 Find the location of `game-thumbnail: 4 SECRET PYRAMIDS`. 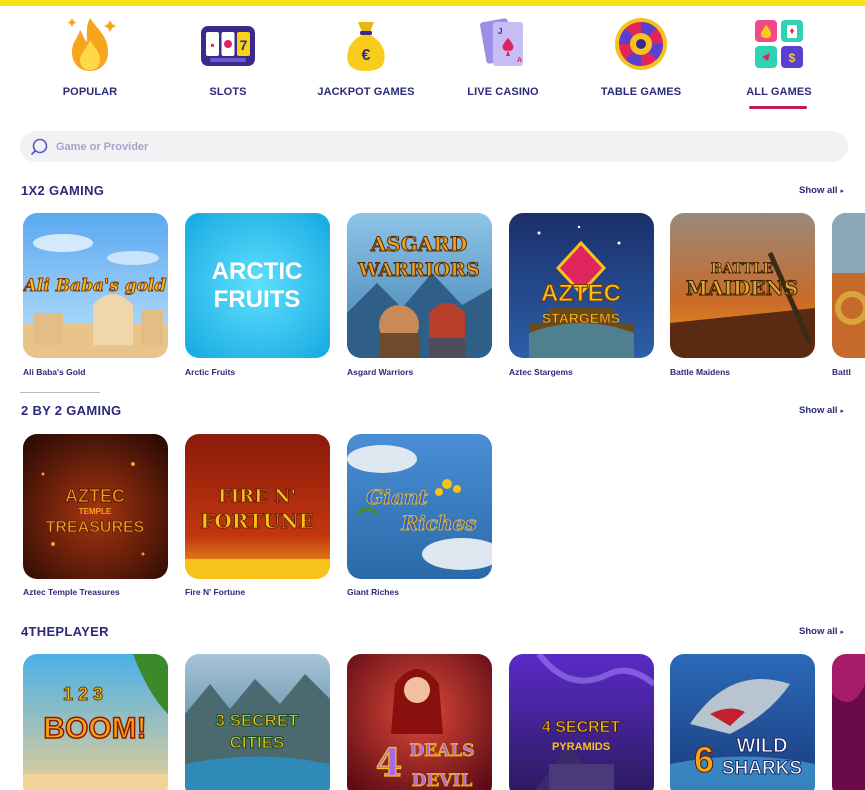

game-thumbnail: 4 SECRET PYRAMIDS is located at coordinates (581, 722).